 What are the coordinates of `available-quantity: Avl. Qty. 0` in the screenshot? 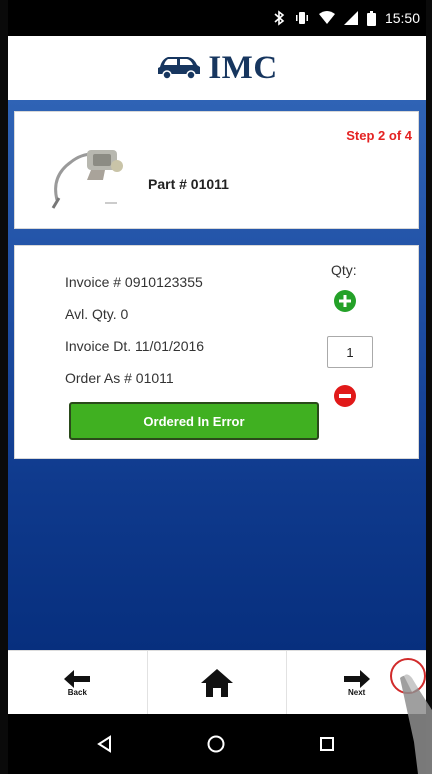 It's located at (97, 314).